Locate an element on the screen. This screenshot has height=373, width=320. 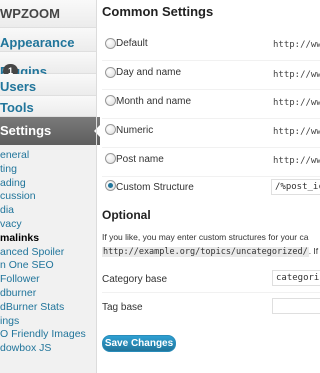
submenu-item: vacy is located at coordinates (48, 225).